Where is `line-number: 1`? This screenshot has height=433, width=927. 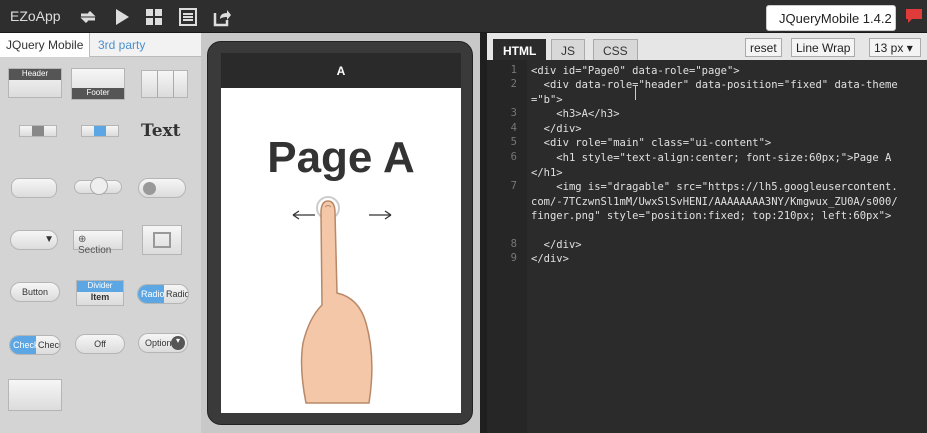
line-number: 1 is located at coordinates (513, 70).